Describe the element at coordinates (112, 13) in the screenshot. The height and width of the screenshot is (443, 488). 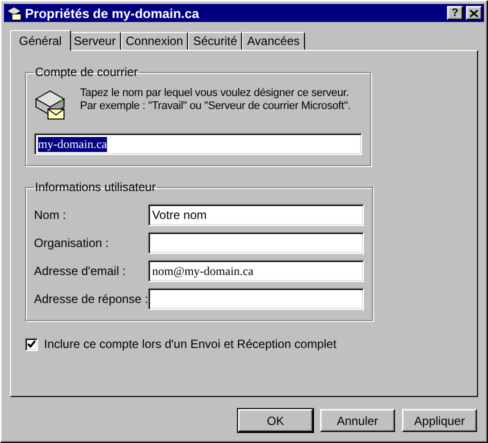
I see `window-title: Propriétés de my-domain.ca` at that location.